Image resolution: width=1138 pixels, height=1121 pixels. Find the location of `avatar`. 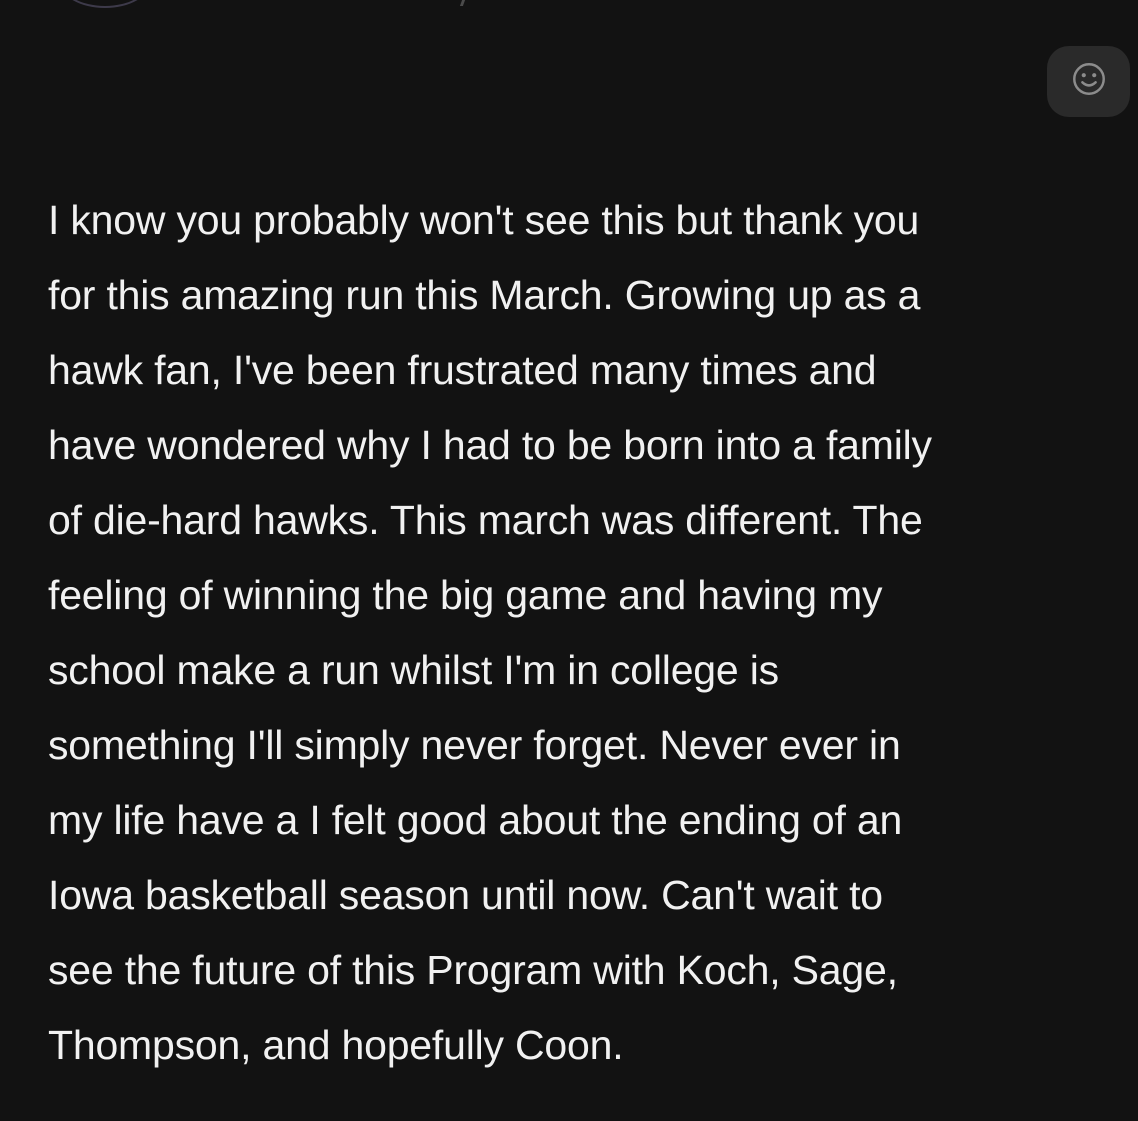

avatar is located at coordinates (105, 4).